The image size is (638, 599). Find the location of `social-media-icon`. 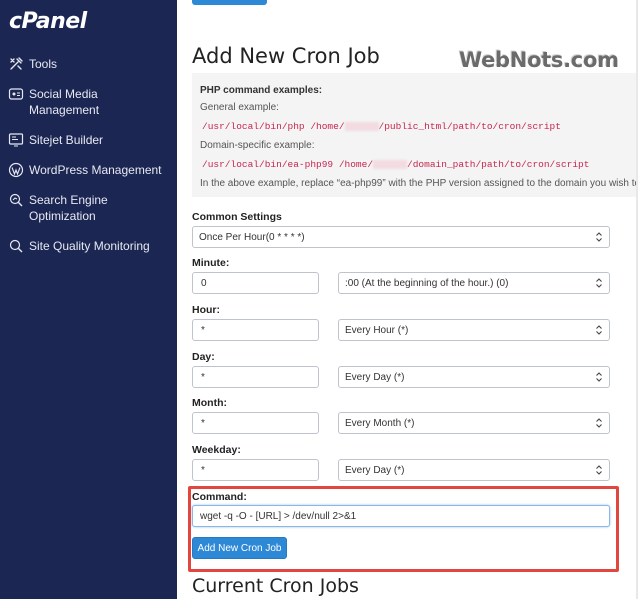

social-media-icon is located at coordinates (16, 94).